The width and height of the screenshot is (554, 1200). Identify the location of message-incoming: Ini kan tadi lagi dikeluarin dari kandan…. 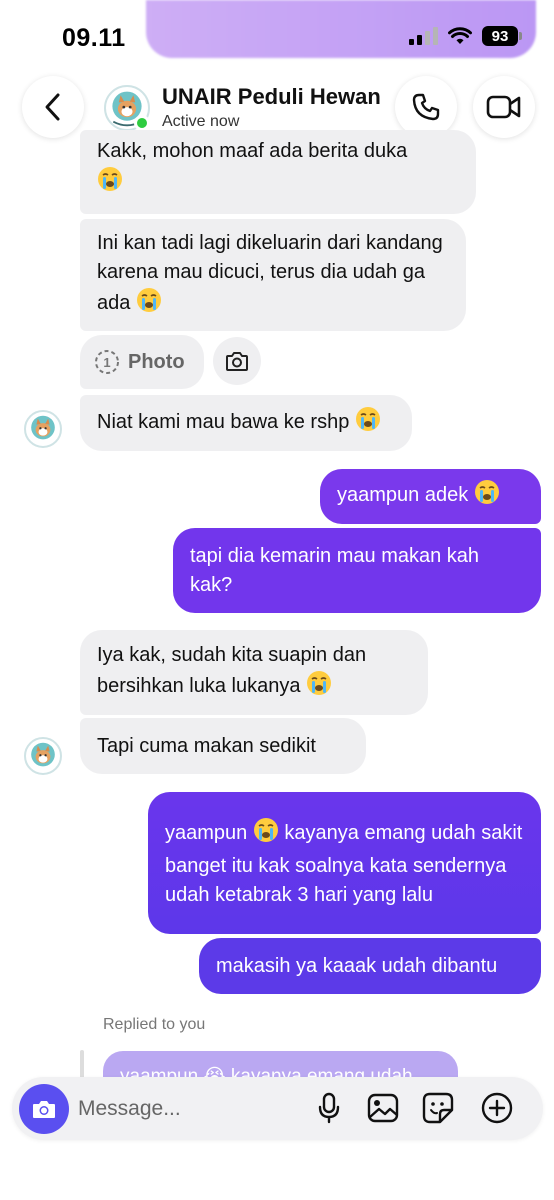
(273, 275).